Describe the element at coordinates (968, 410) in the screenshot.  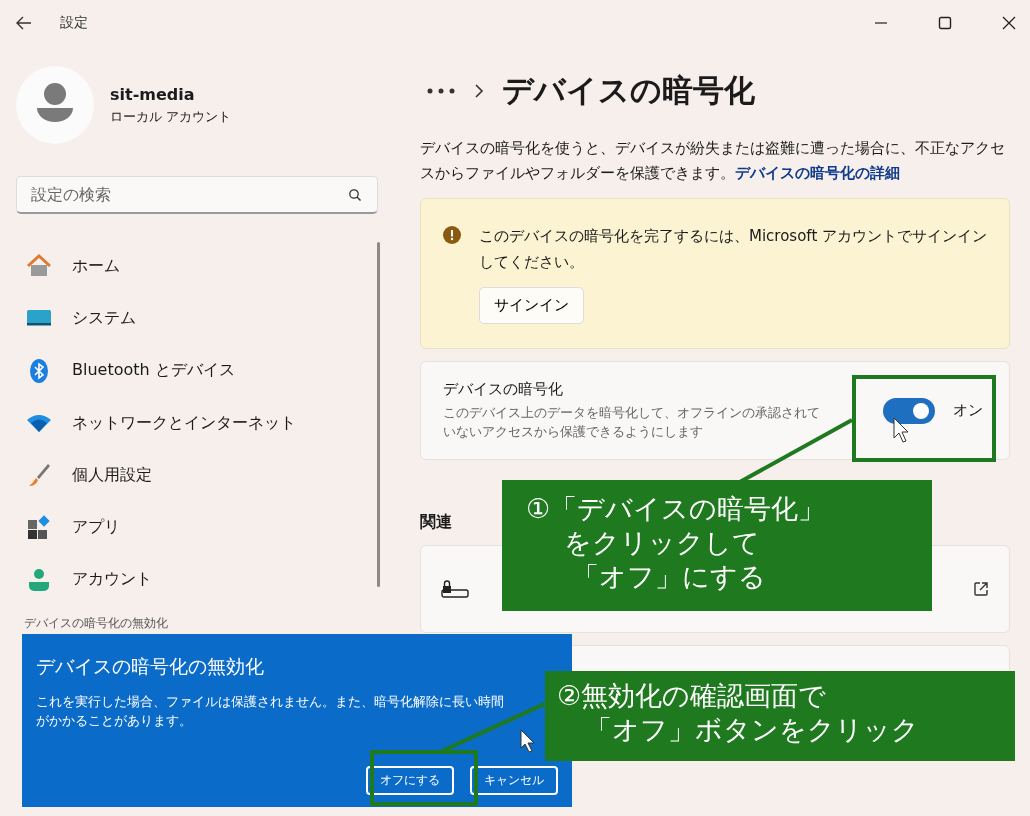
I see `toggle-state-label: オン` at that location.